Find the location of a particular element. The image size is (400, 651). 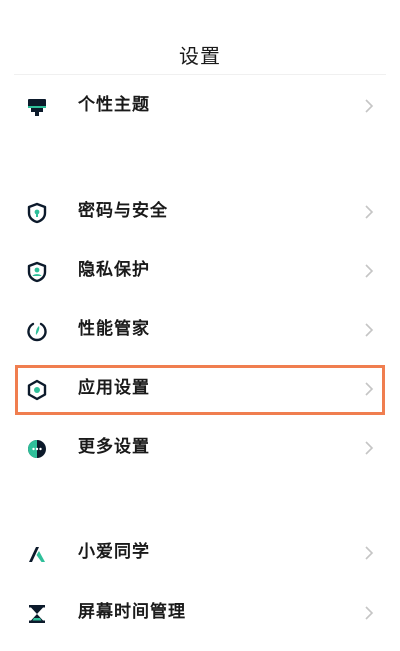

settings-item-label: 更多设置 is located at coordinates (114, 447).